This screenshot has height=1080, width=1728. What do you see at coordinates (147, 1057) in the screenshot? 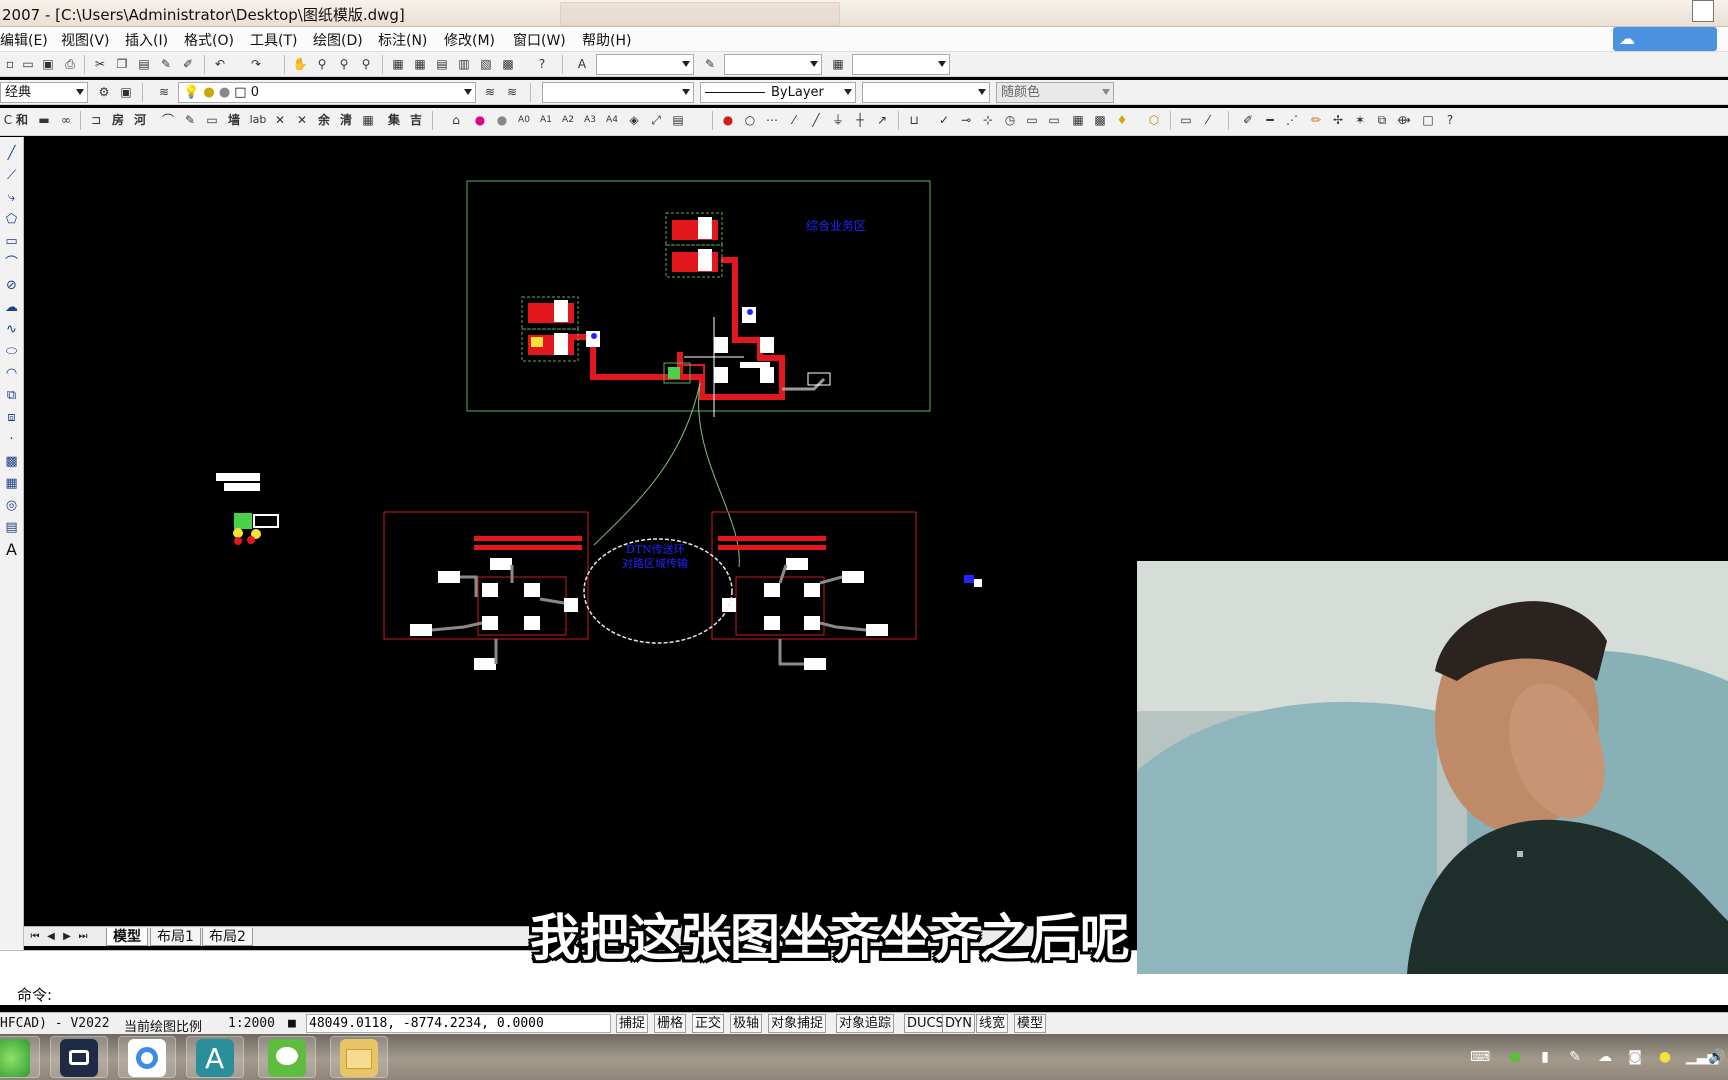
I see `baidu-netdisk-icon` at bounding box center [147, 1057].